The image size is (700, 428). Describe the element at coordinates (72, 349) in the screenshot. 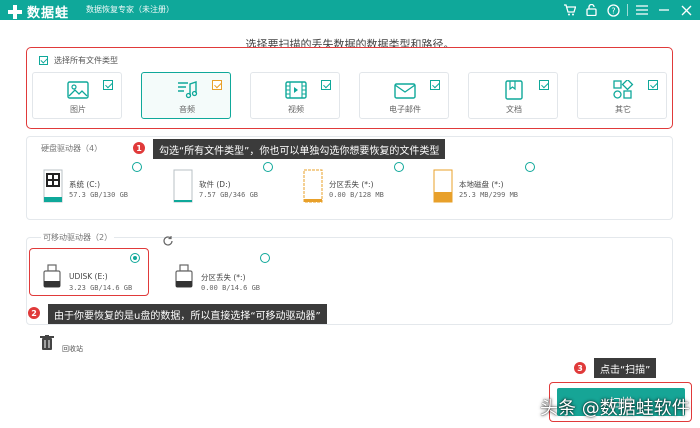

I see `recycle-bin-label: 回收站` at that location.